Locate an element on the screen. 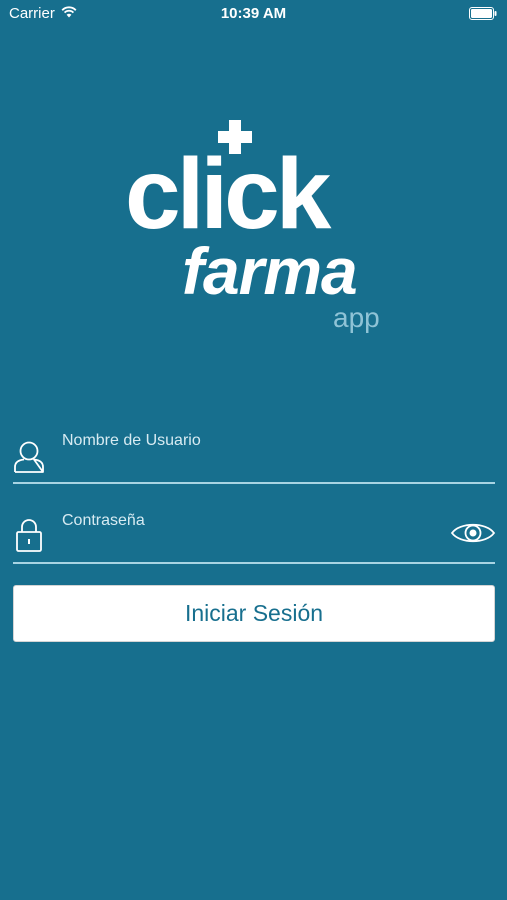 This screenshot has height=900, width=507. clickfarma-logo: click farma app is located at coordinates (255, 228).